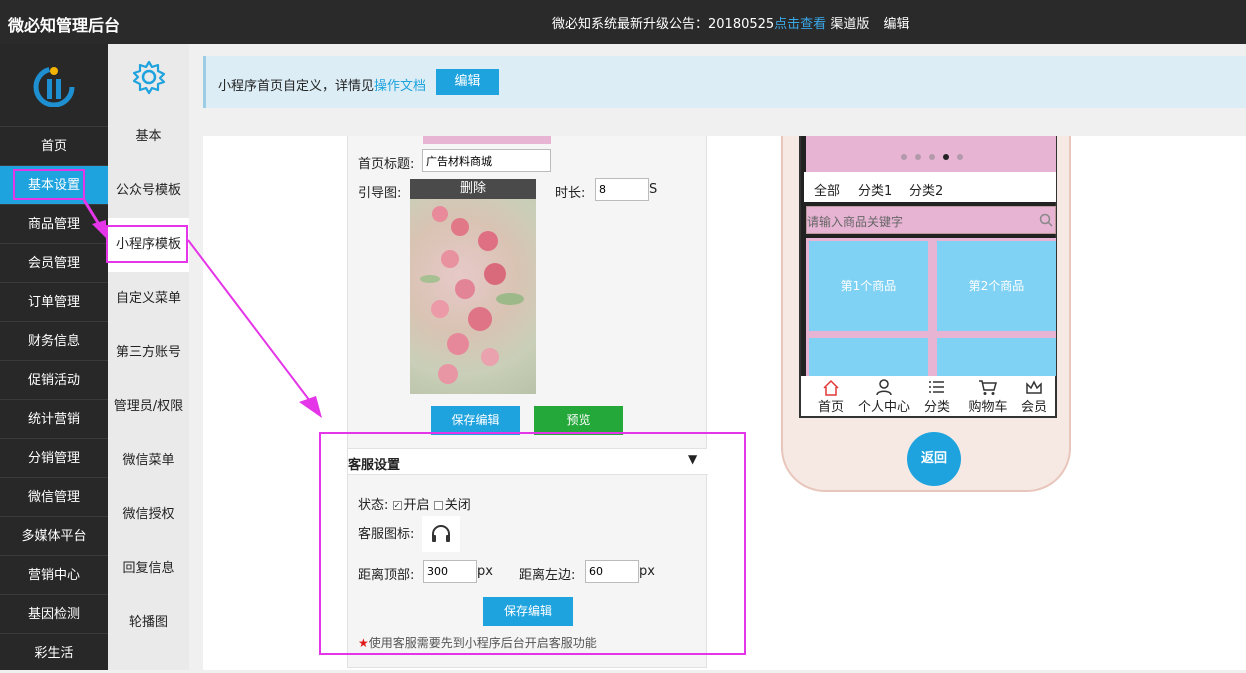 The height and width of the screenshot is (673, 1246). What do you see at coordinates (926, 189) in the screenshot?
I see `tab-category-2: 分类2` at bounding box center [926, 189].